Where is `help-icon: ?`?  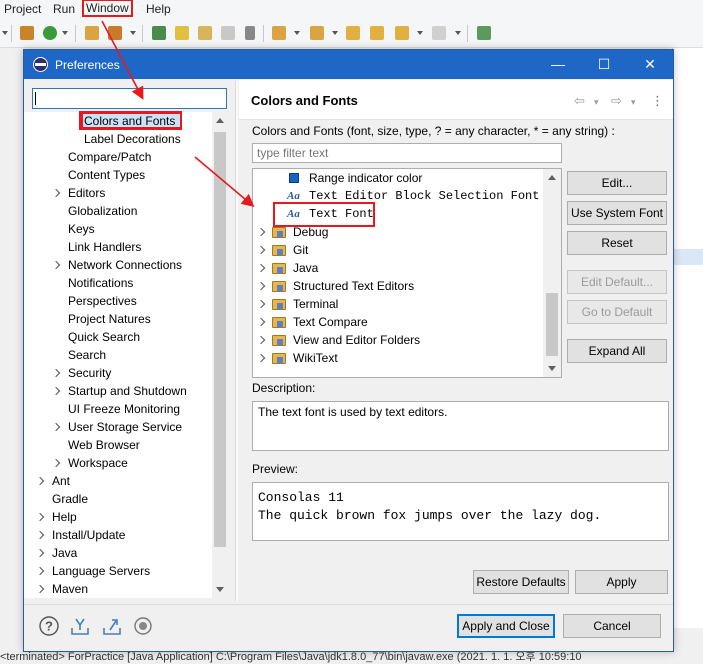 help-icon: ? is located at coordinates (49, 626).